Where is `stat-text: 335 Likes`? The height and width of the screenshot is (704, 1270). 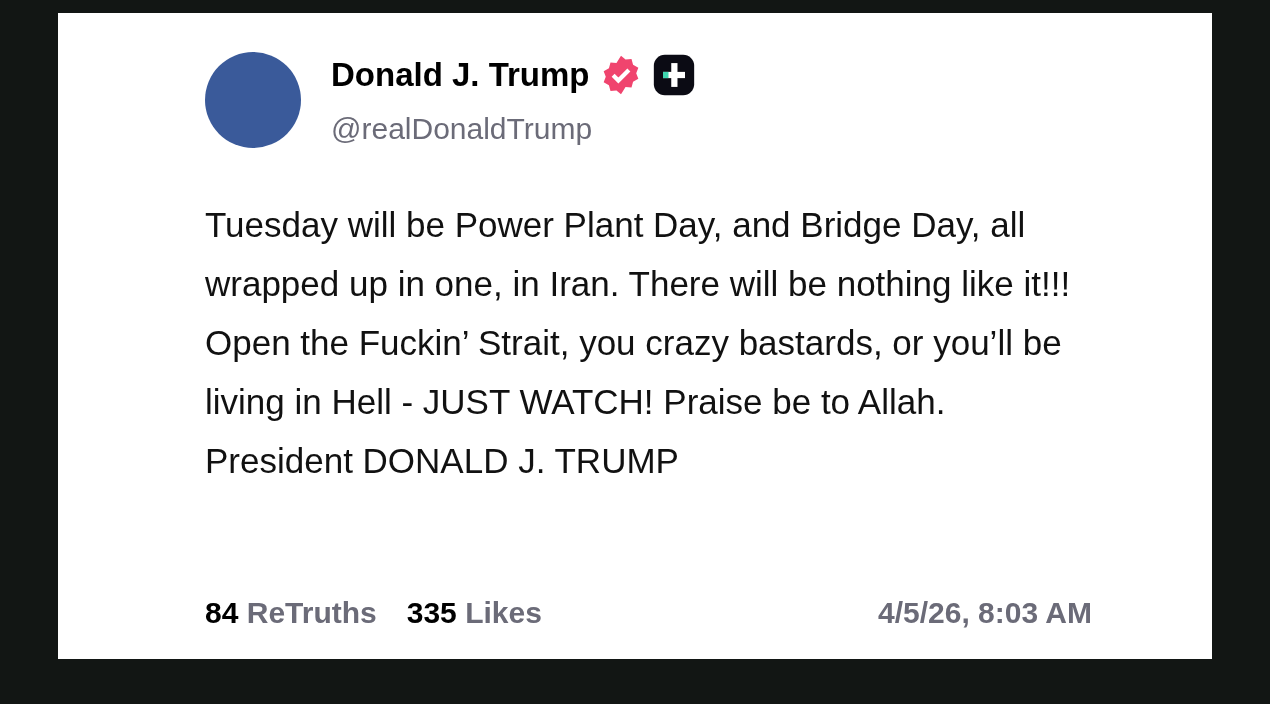
stat-text: 335 Likes is located at coordinates (474, 612).